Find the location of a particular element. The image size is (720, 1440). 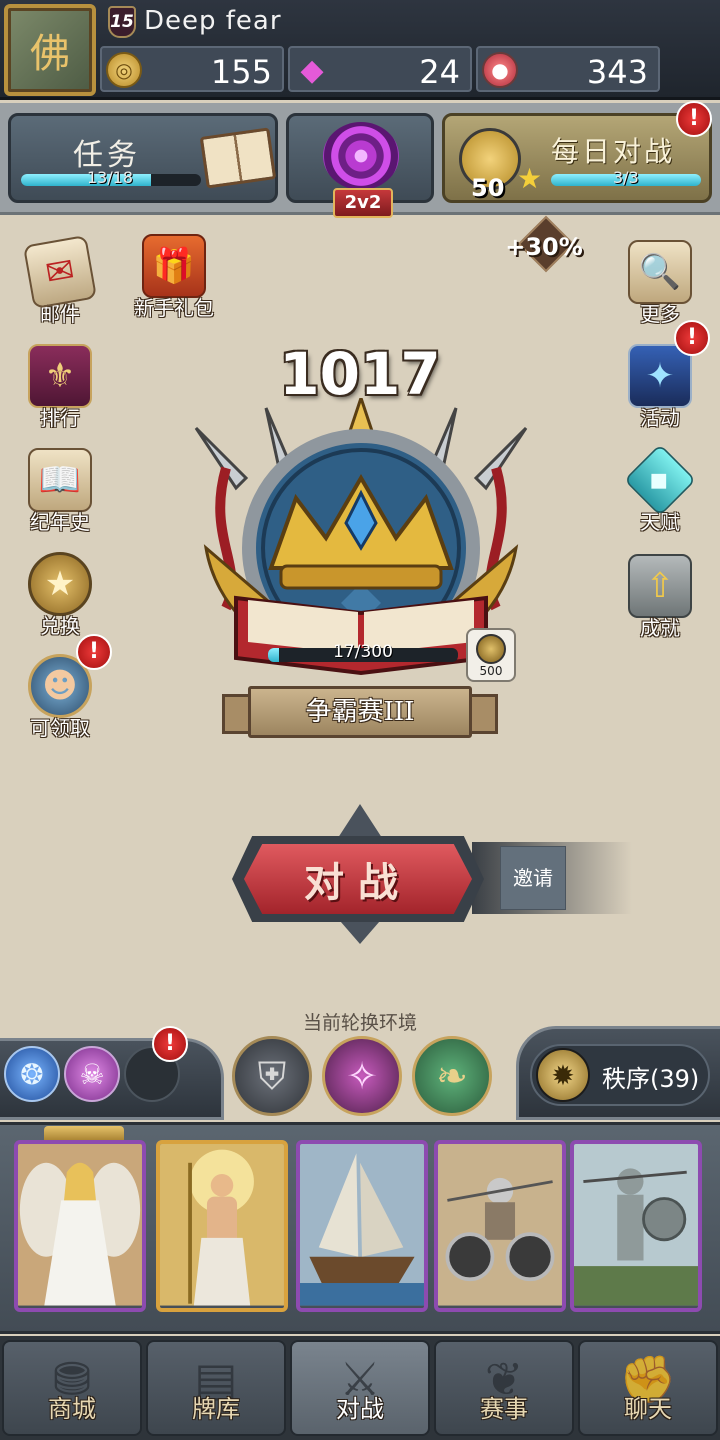

top-bar: 佛 15 Deep fear ◎ 155 ◆ 24 ● 343 is located at coordinates (360, 50).